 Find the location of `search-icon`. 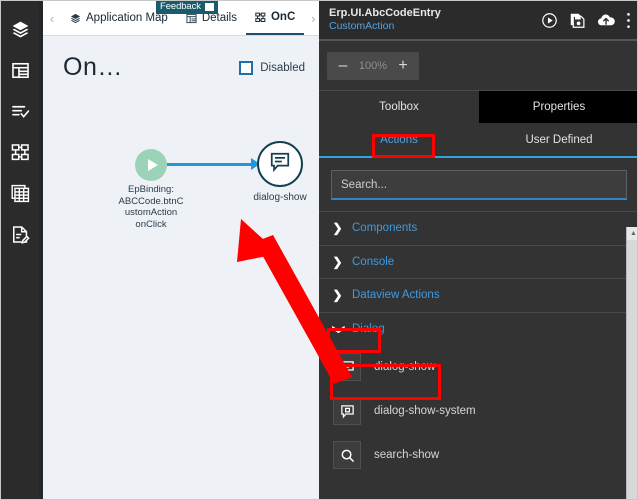

search-icon is located at coordinates (347, 455).